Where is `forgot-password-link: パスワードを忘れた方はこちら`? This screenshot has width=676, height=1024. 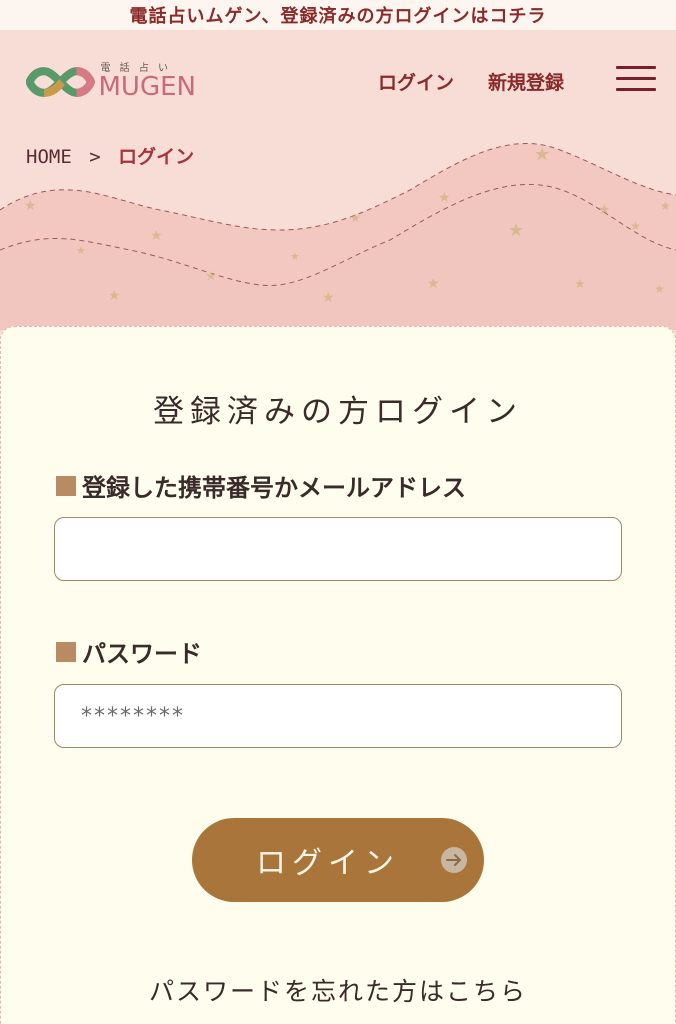 forgot-password-link: パスワードを忘れた方はこちら is located at coordinates (338, 990).